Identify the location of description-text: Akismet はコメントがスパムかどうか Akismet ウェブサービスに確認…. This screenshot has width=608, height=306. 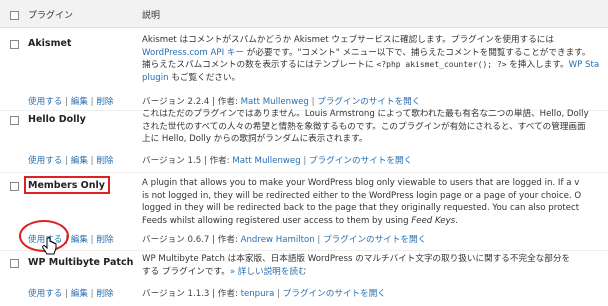
(348, 40).